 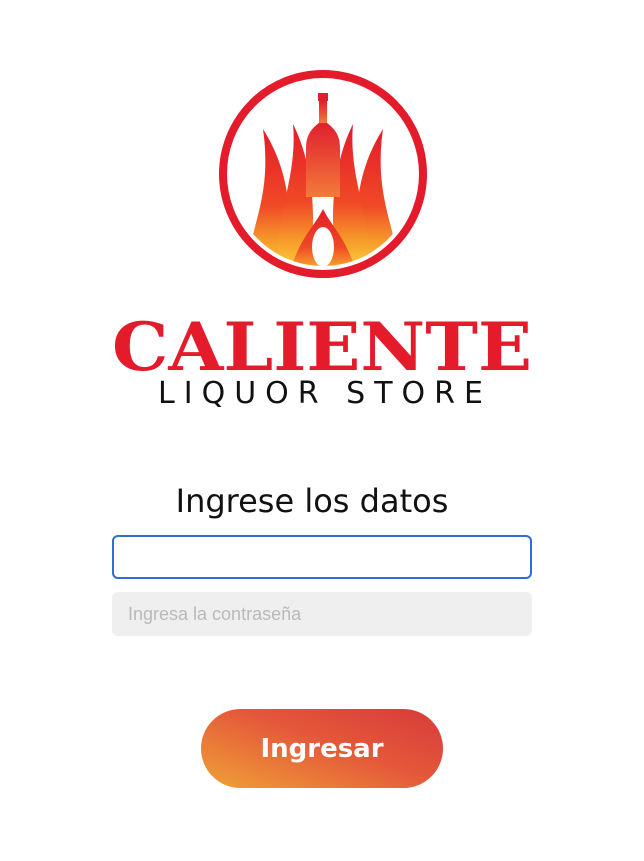 I want to click on brand-tagline: LIQUOR STORE, so click(x=325, y=393).